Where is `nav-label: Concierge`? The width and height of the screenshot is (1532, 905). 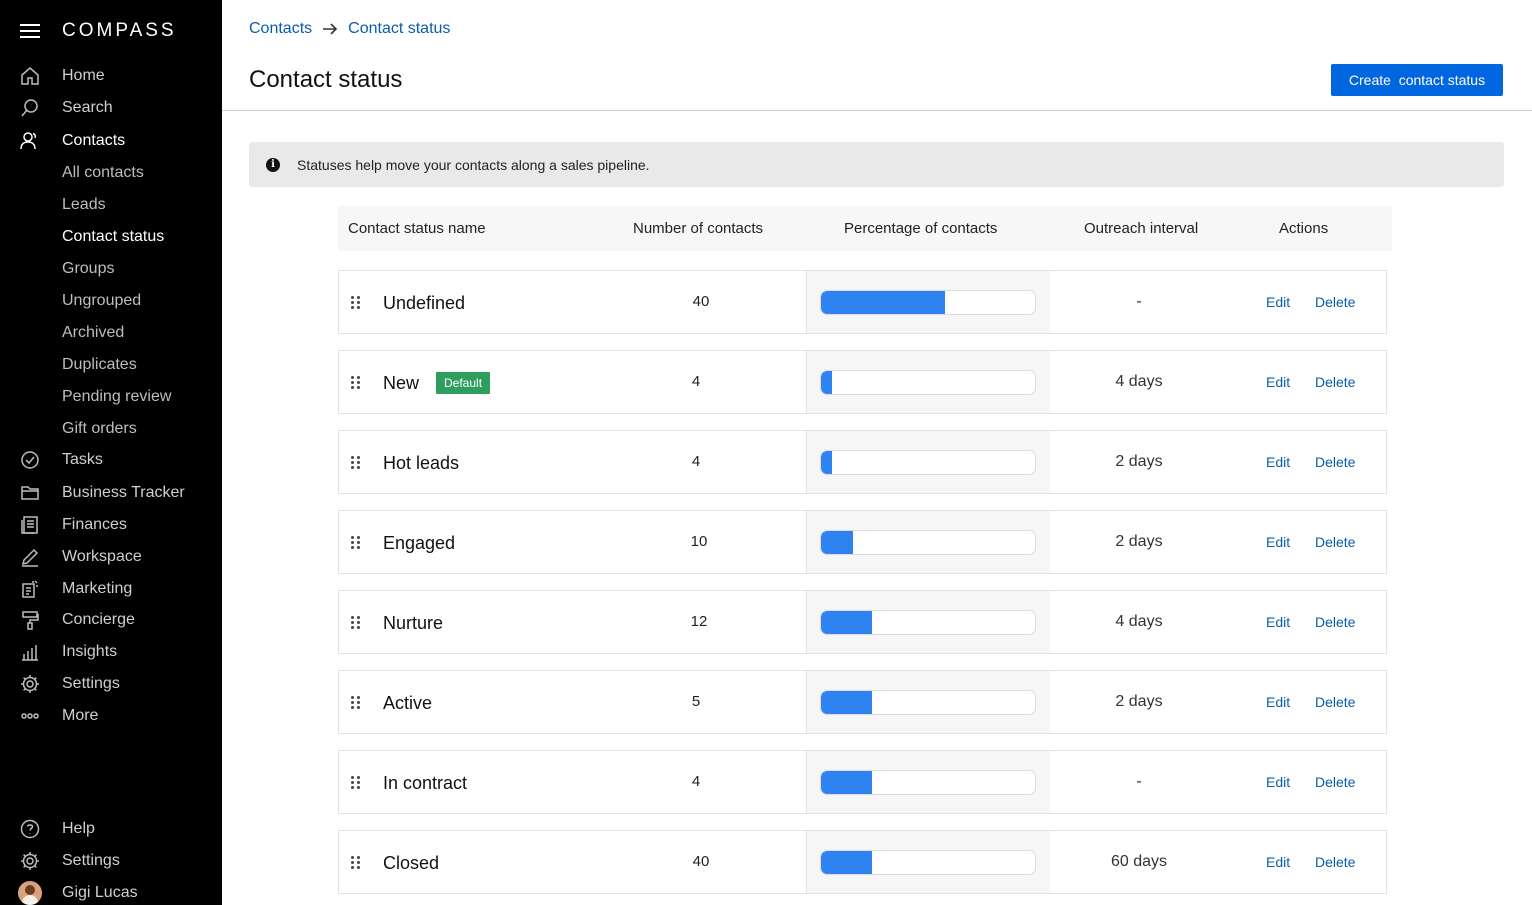 nav-label: Concierge is located at coordinates (98, 619).